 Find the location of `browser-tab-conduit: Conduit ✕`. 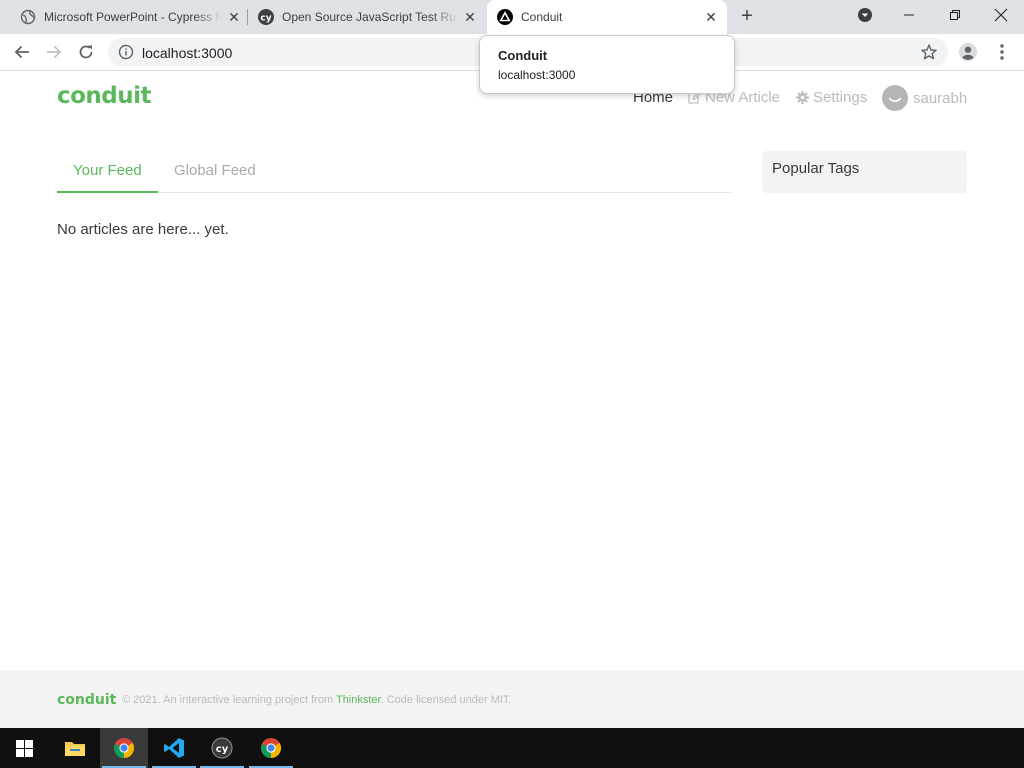

browser-tab-conduit: Conduit ✕ is located at coordinates (607, 17).